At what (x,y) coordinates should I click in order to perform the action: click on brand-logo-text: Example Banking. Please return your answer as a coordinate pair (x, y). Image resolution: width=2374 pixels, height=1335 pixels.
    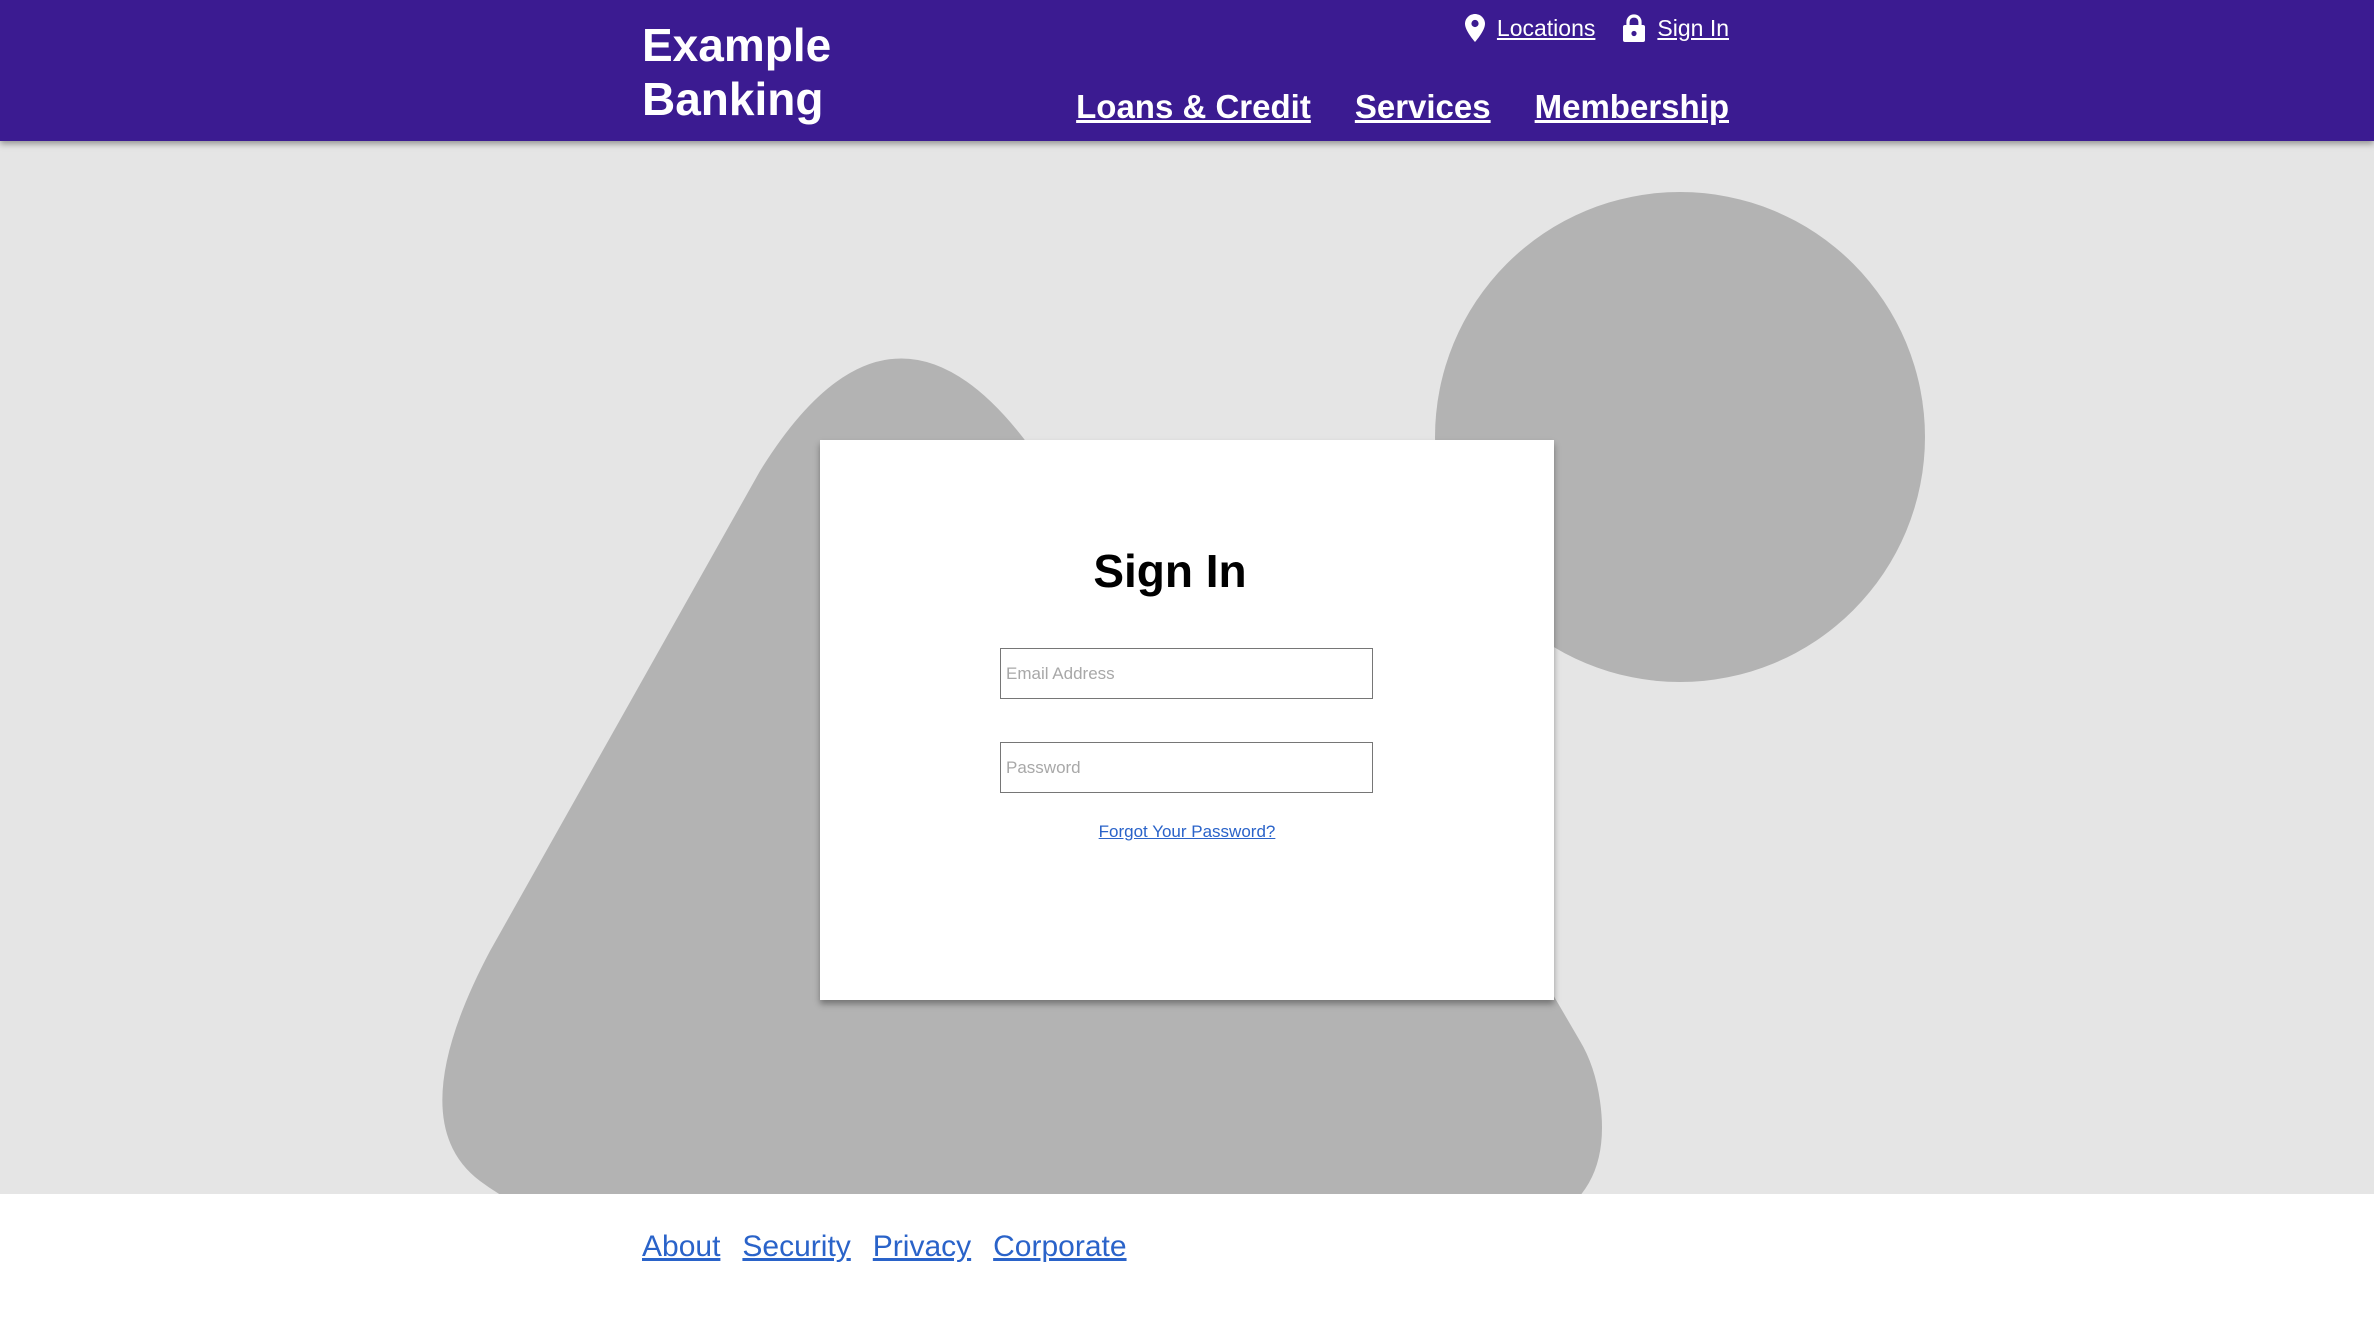
    Looking at the image, I should click on (772, 72).